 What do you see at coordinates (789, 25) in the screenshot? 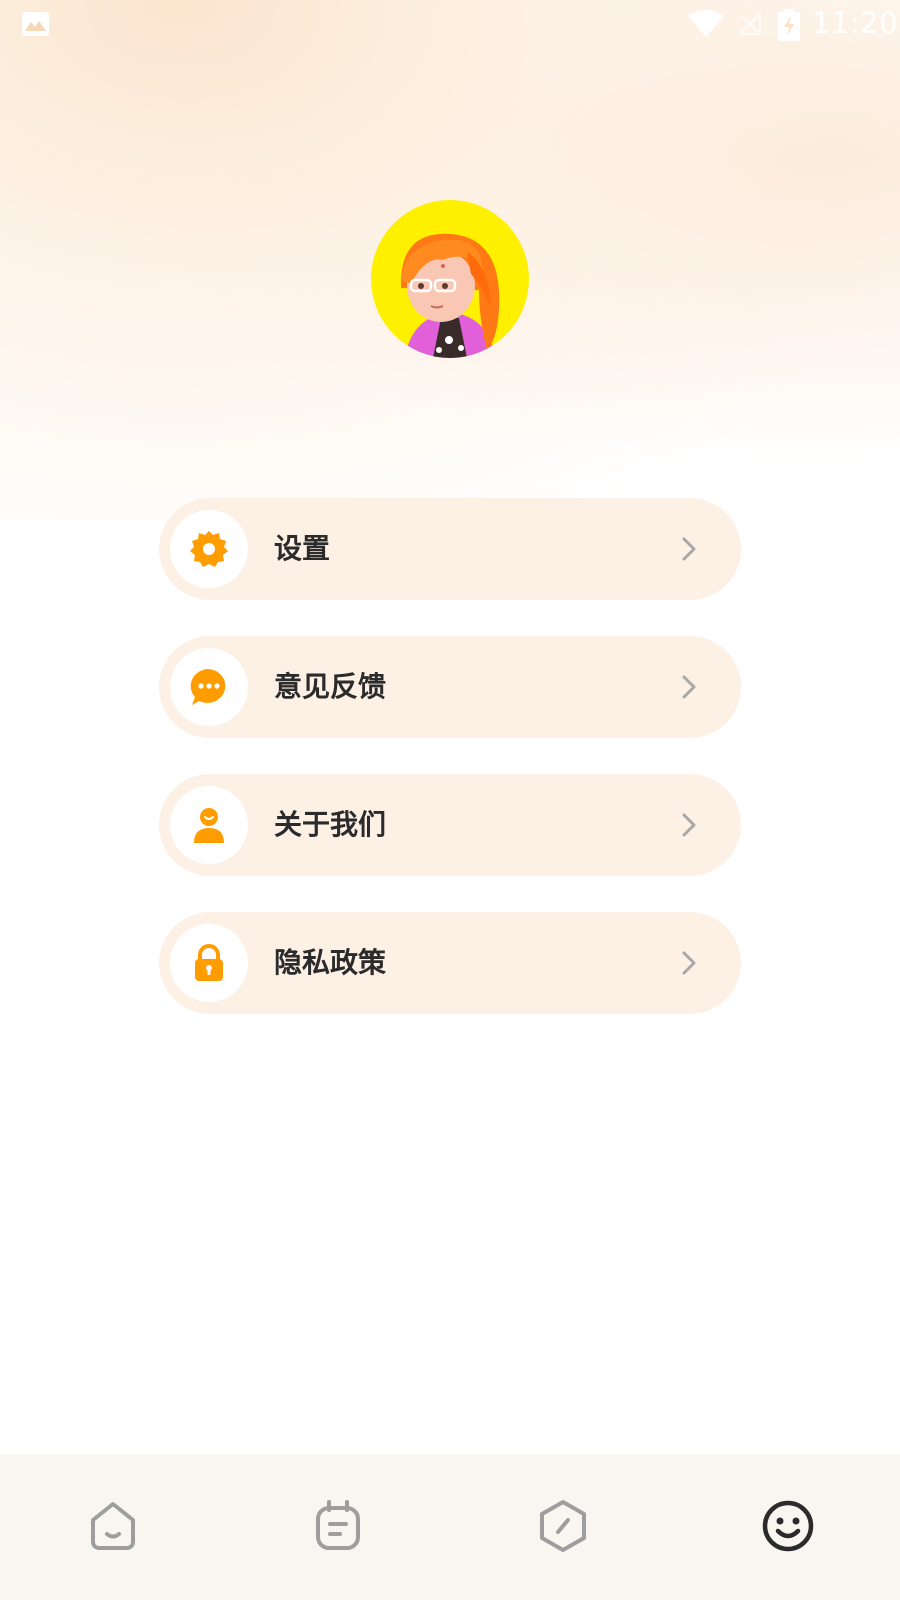
I see `battery-charging-icon` at bounding box center [789, 25].